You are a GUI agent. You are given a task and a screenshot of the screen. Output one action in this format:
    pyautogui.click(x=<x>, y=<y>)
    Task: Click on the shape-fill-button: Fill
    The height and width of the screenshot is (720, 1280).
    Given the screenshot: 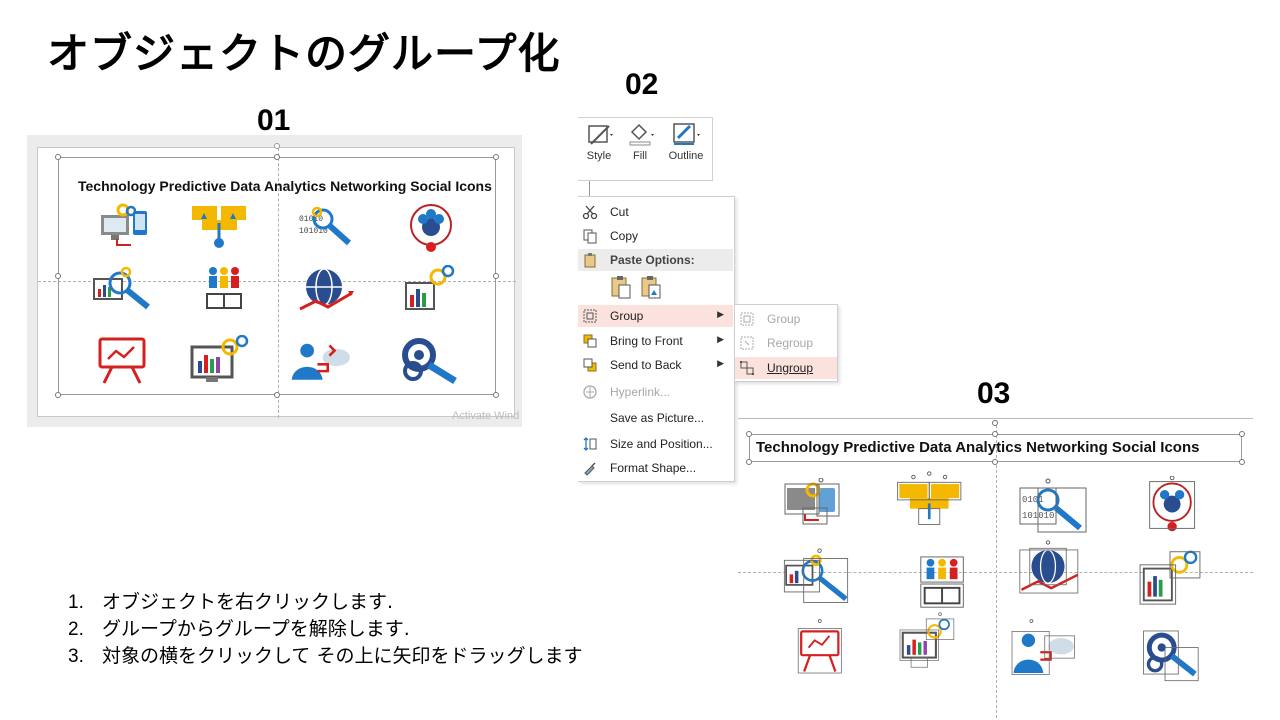 What is the action you would take?
    pyautogui.click(x=640, y=142)
    